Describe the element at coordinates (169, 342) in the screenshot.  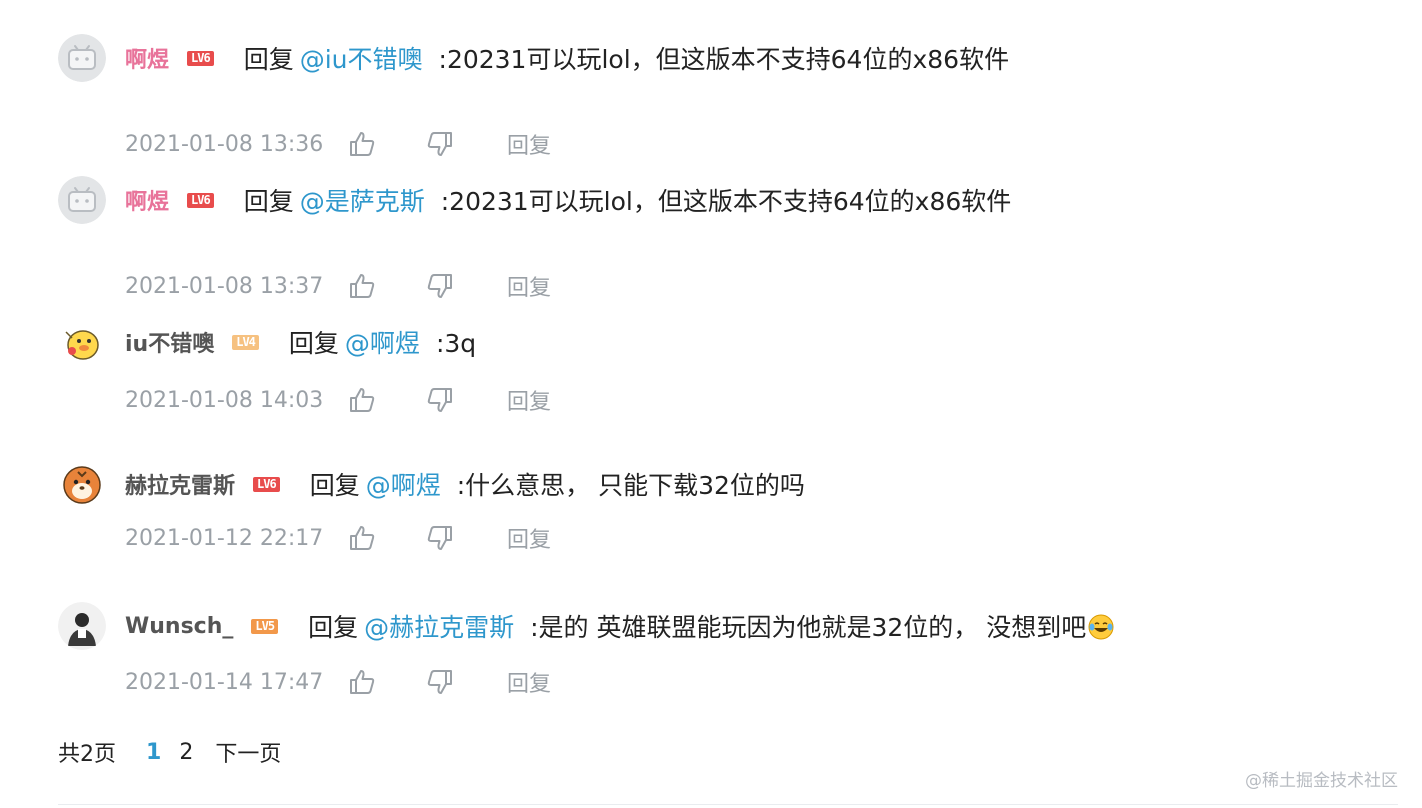
I see `username: iu不错噢` at that location.